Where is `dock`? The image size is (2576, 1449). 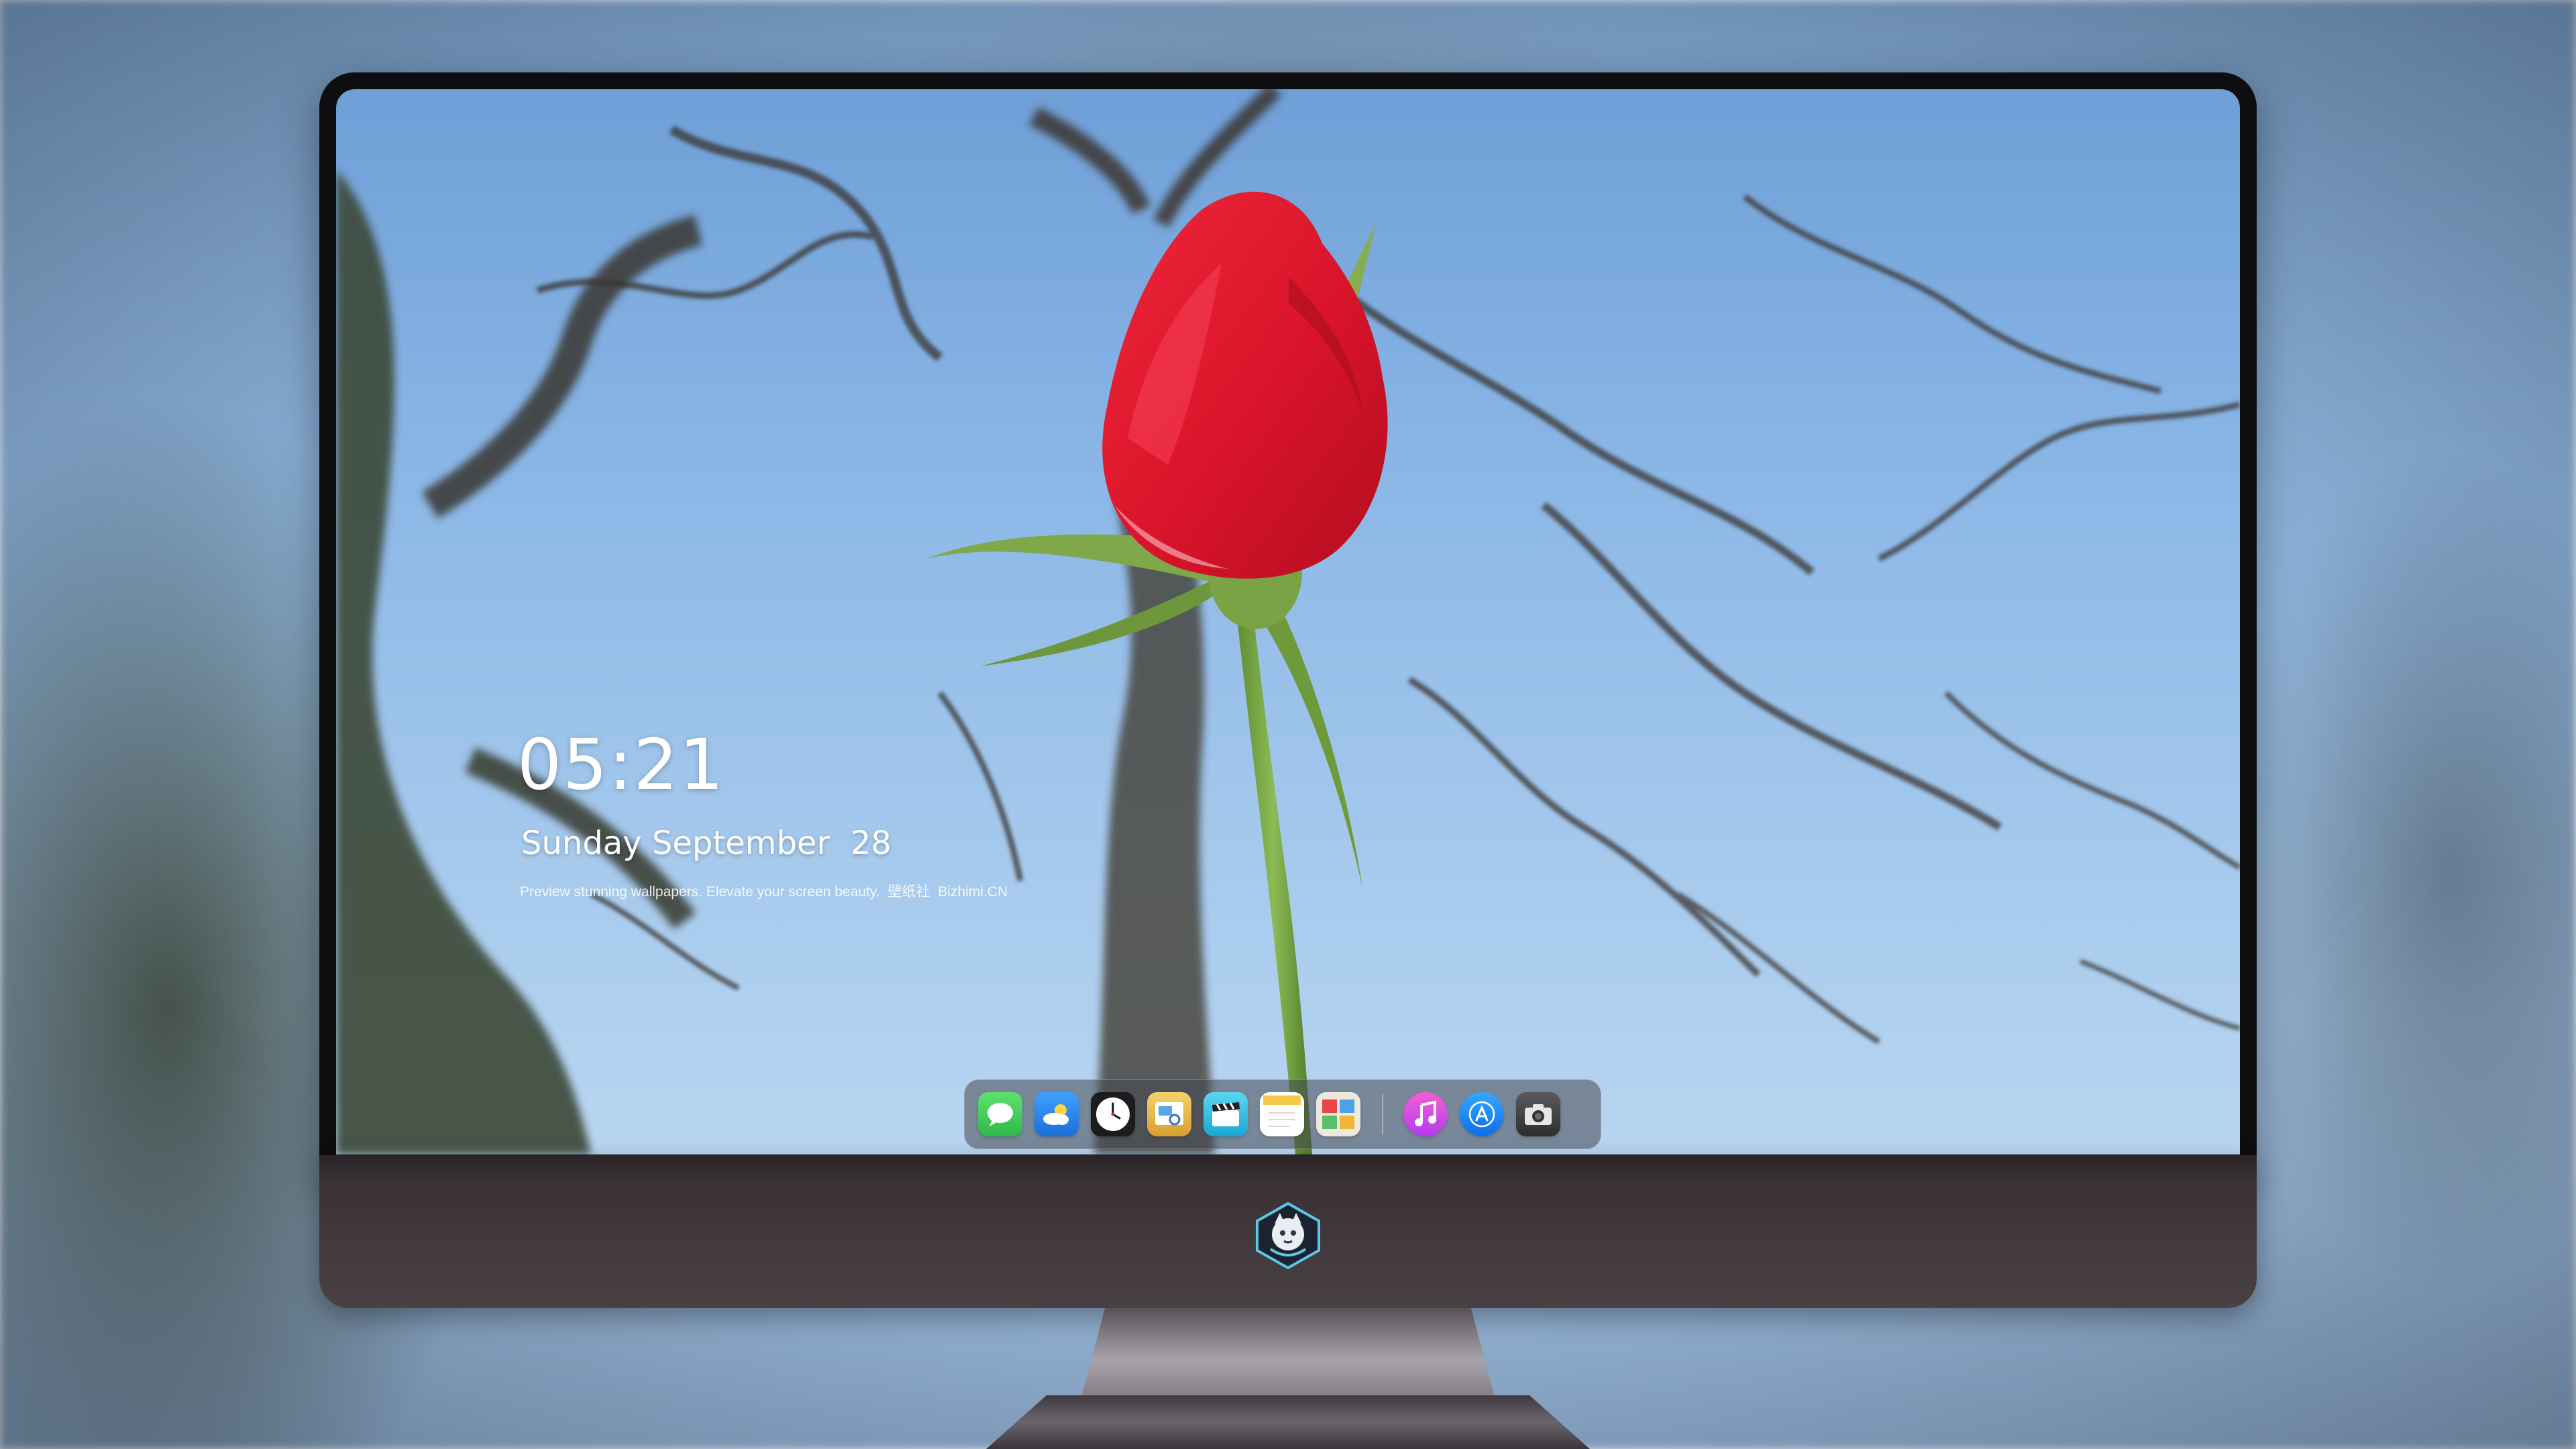
dock is located at coordinates (1282, 1114).